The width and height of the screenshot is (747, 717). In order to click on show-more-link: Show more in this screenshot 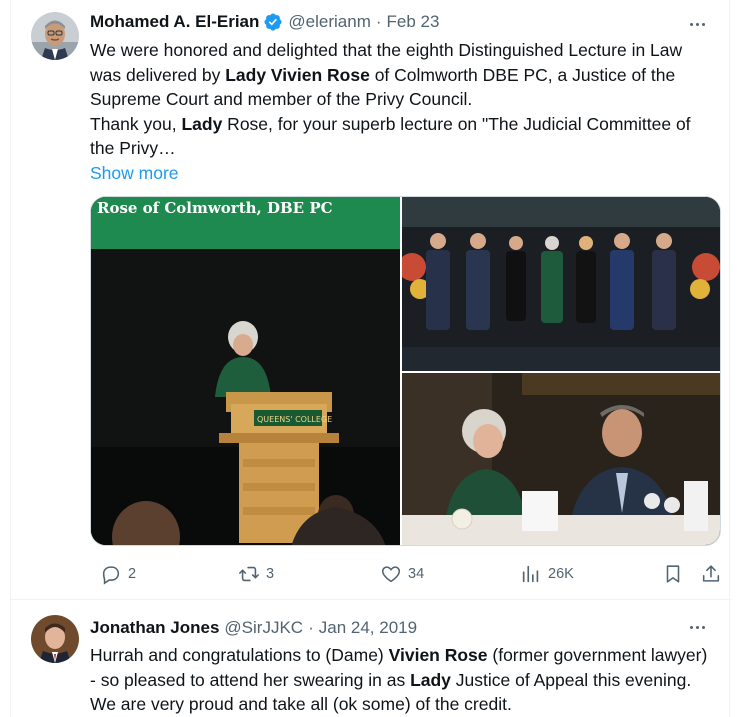, I will do `click(402, 173)`.